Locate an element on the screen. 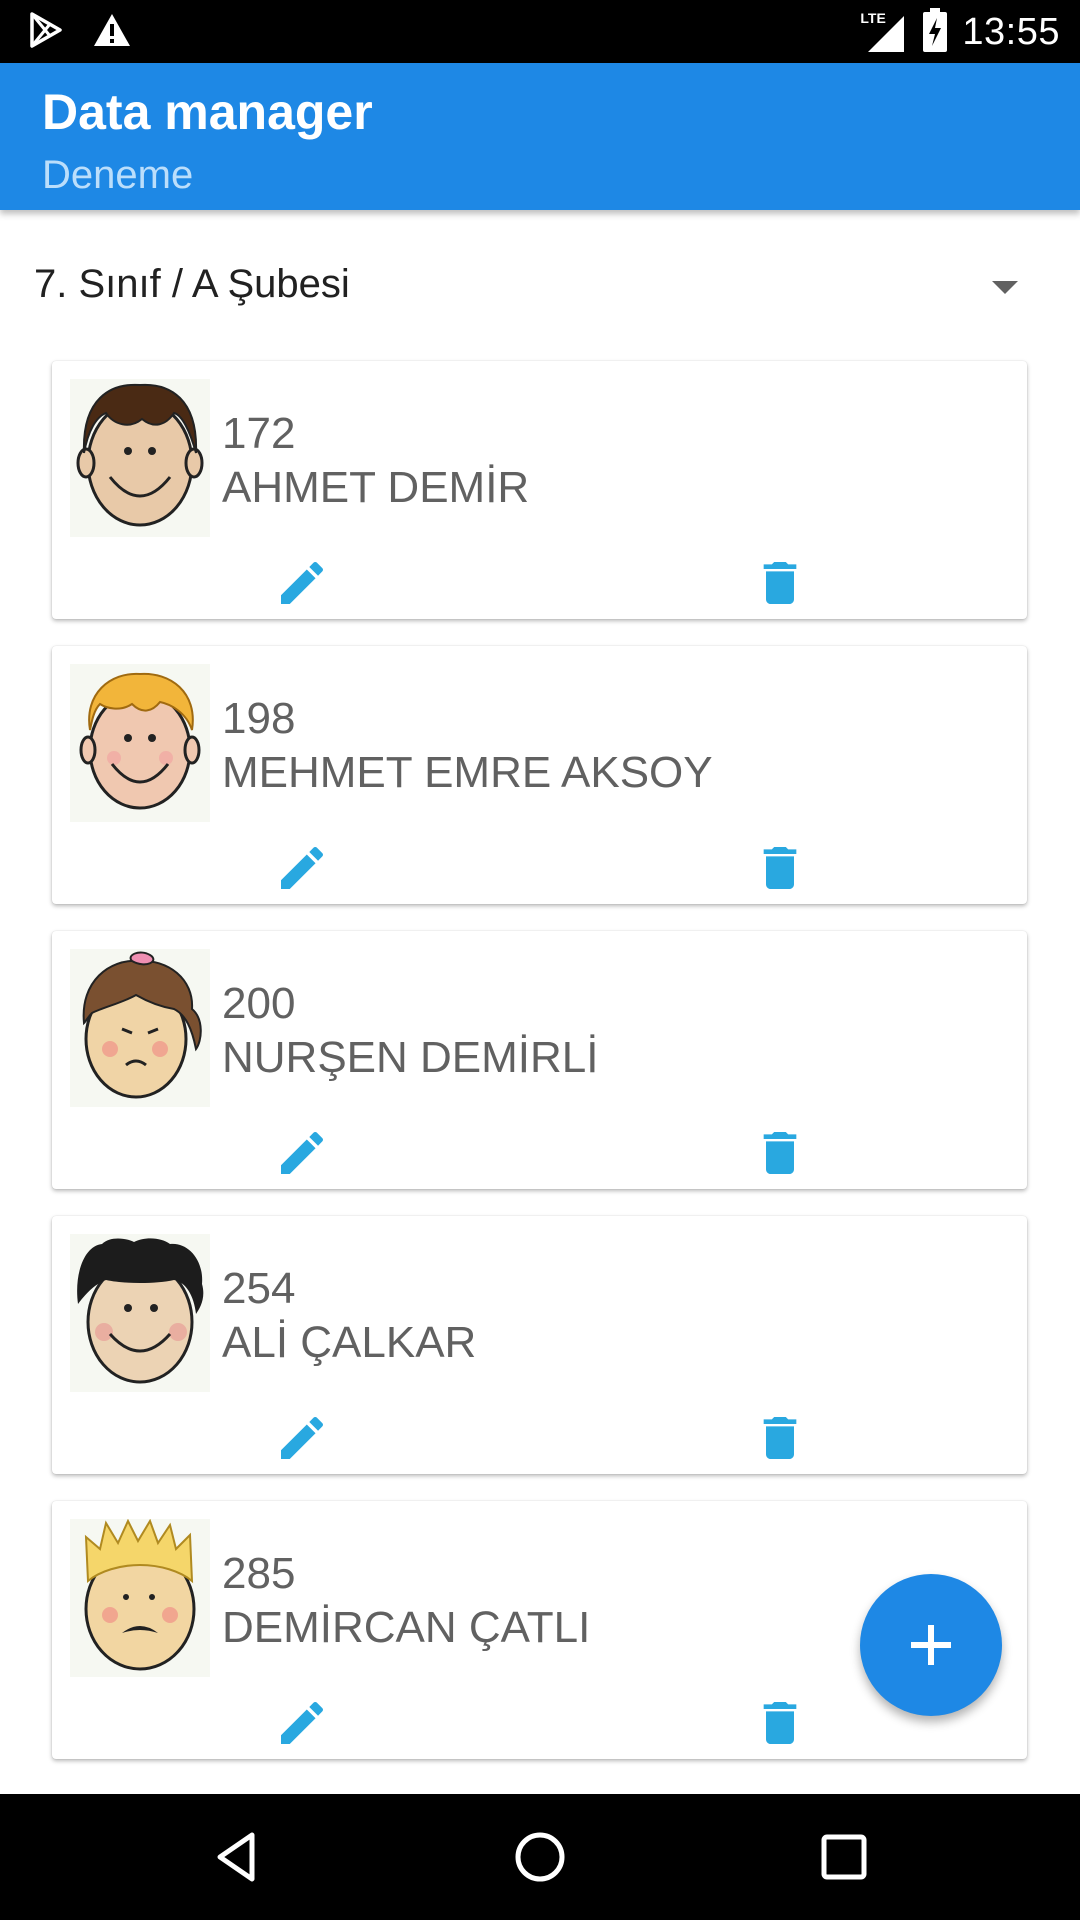 Image resolution: width=1080 pixels, height=1920 pixels. student-name: DEMİRCAN ÇATLI is located at coordinates (406, 1627).